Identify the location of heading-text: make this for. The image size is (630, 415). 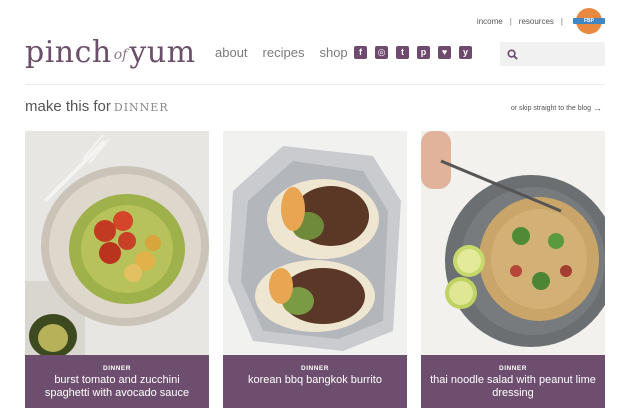
(68, 106).